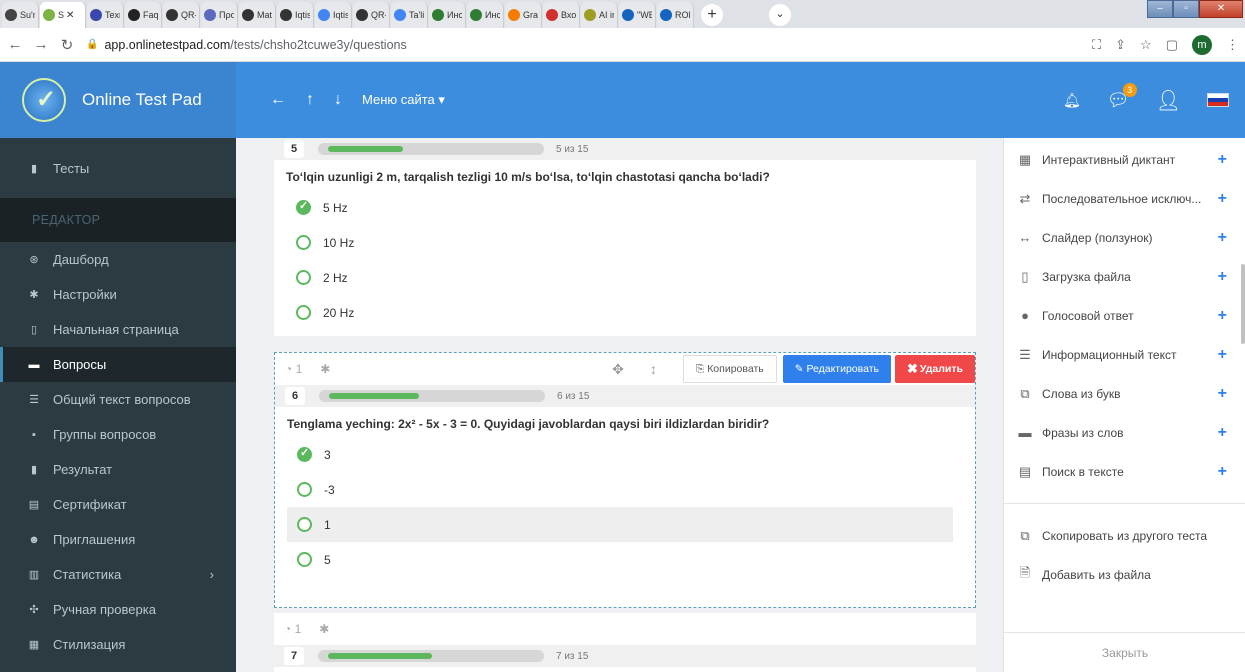 The width and height of the screenshot is (1245, 672). I want to click on delete-button: ✖ Удалить, so click(934, 369).